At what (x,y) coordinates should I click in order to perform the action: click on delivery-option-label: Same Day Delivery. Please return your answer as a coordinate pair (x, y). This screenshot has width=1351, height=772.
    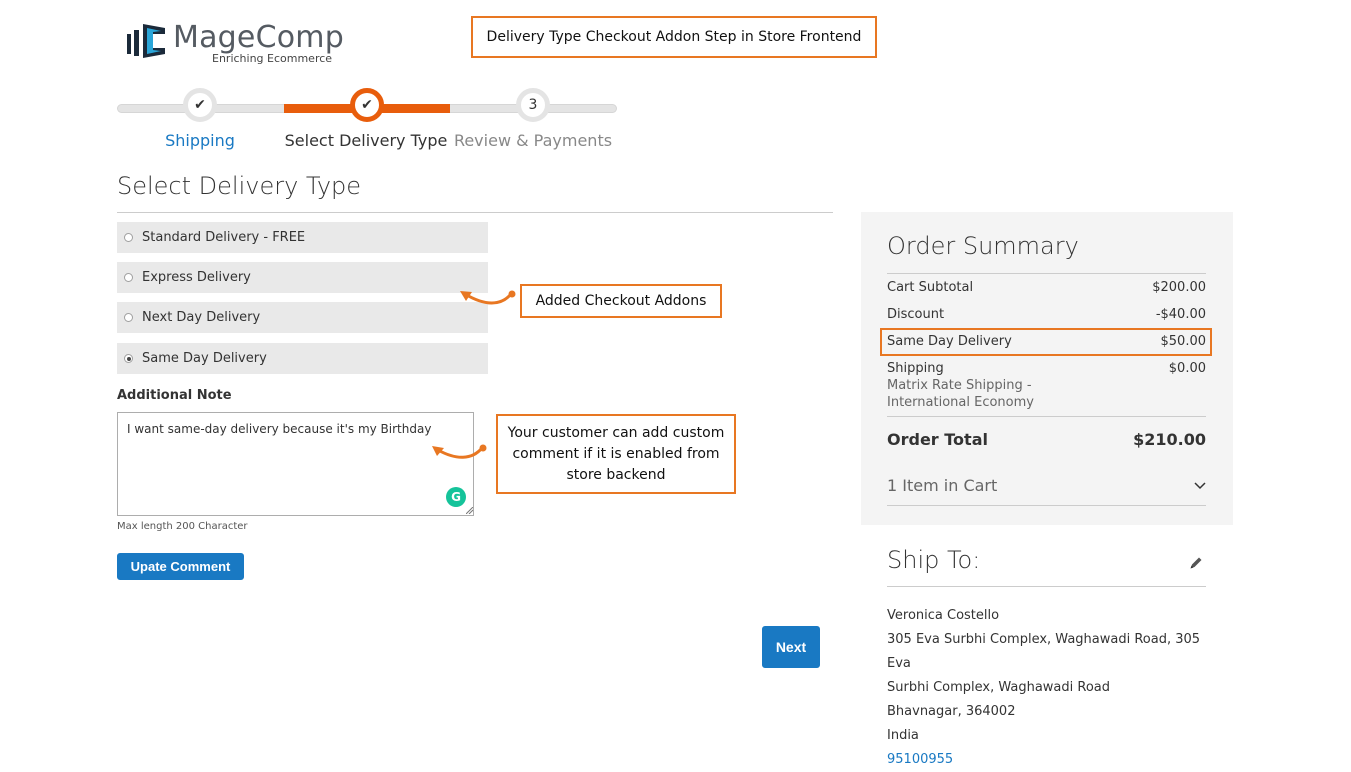
    Looking at the image, I should click on (204, 358).